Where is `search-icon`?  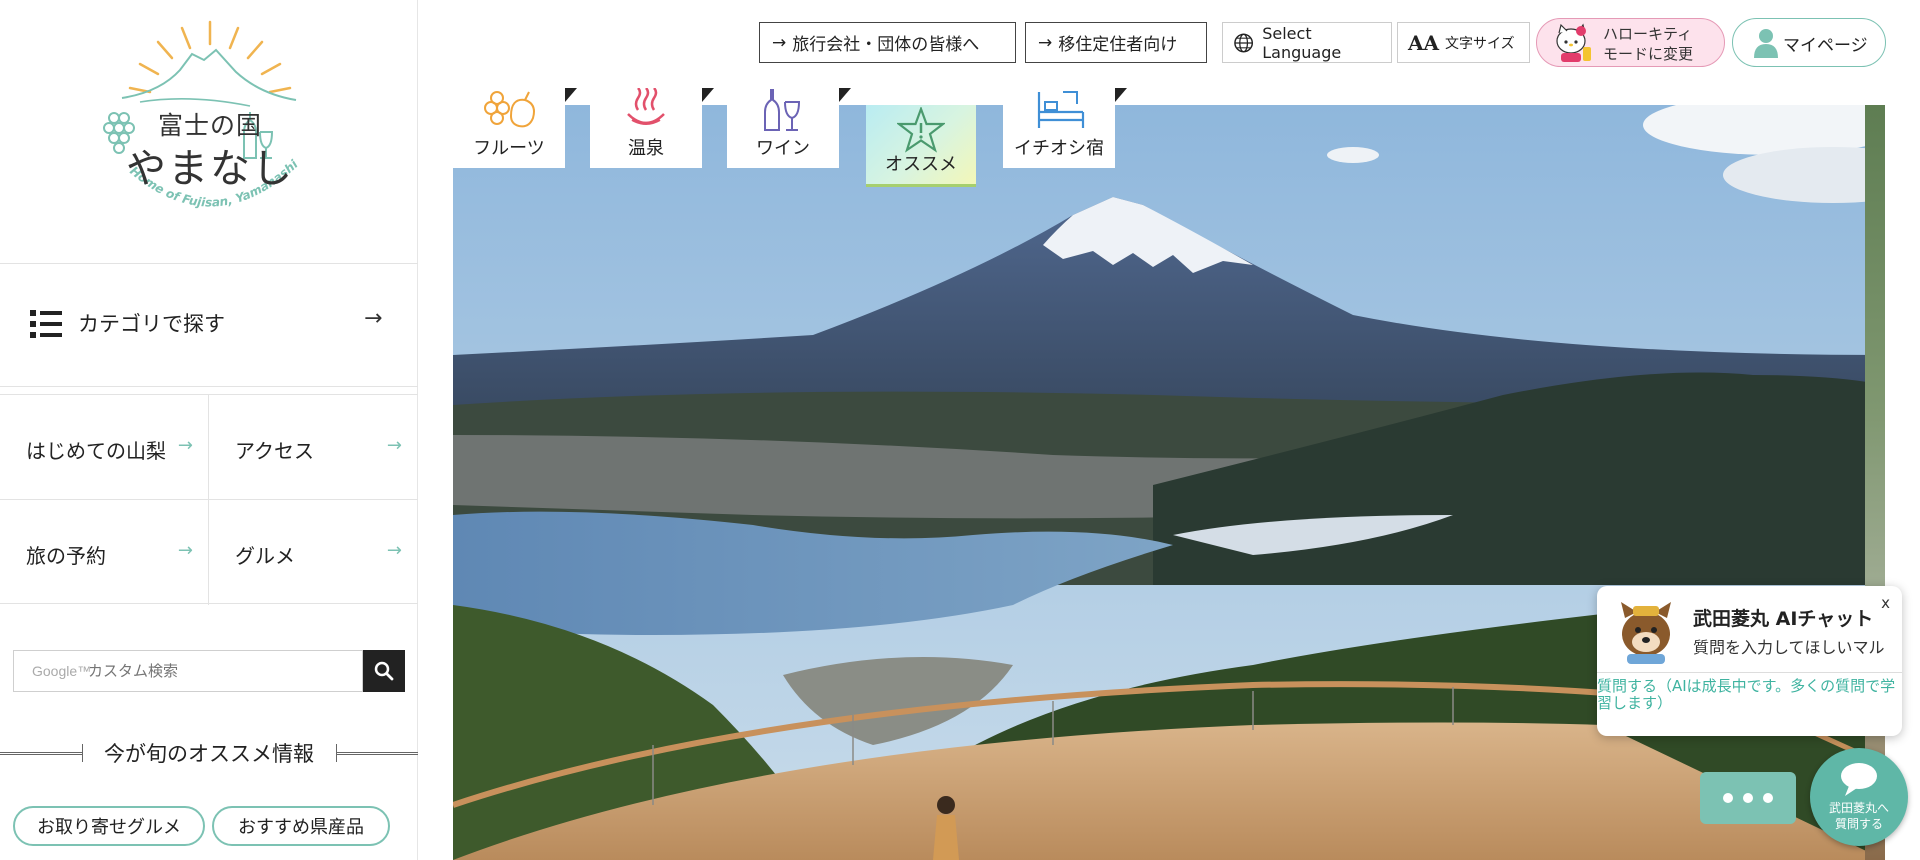 search-icon is located at coordinates (384, 671).